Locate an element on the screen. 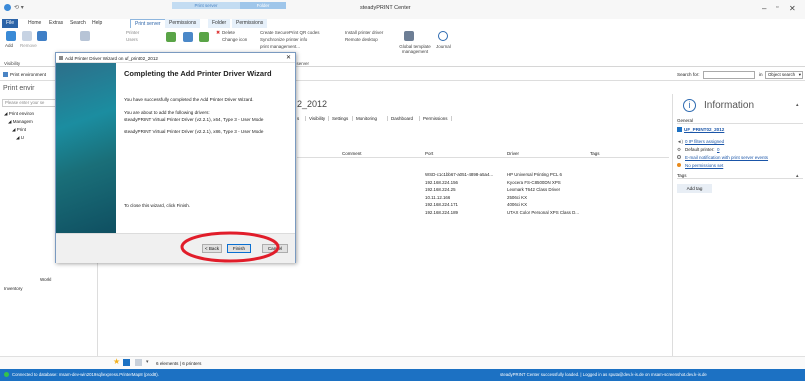 The width and height of the screenshot is (805, 381). quick-access-icon: ⟲ ▾ is located at coordinates (19, 7).